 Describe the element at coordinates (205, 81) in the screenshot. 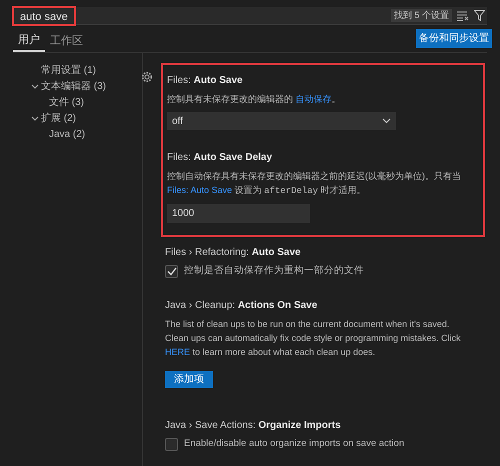

I see `setting-title: Files: Auto Save` at that location.